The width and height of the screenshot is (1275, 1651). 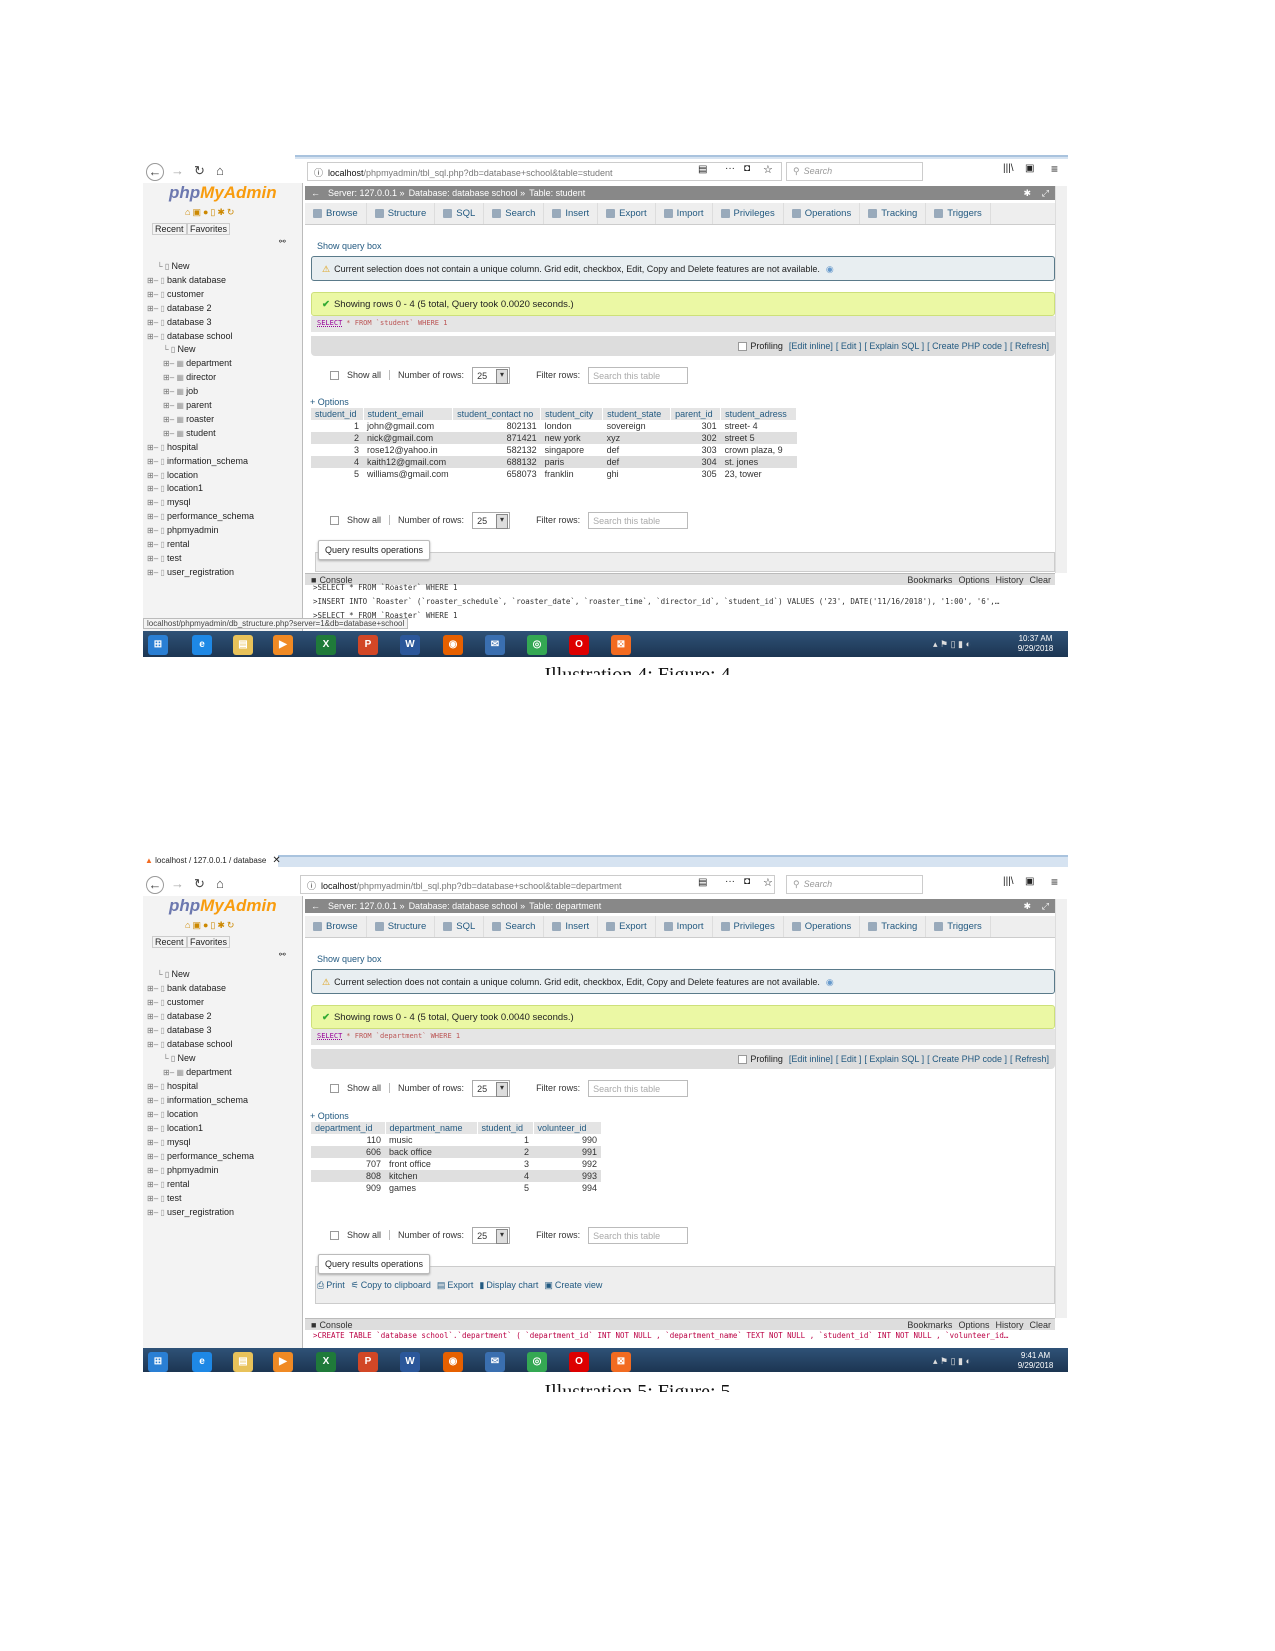 I want to click on breadcrumb-table: Table: student, so click(x=557, y=193).